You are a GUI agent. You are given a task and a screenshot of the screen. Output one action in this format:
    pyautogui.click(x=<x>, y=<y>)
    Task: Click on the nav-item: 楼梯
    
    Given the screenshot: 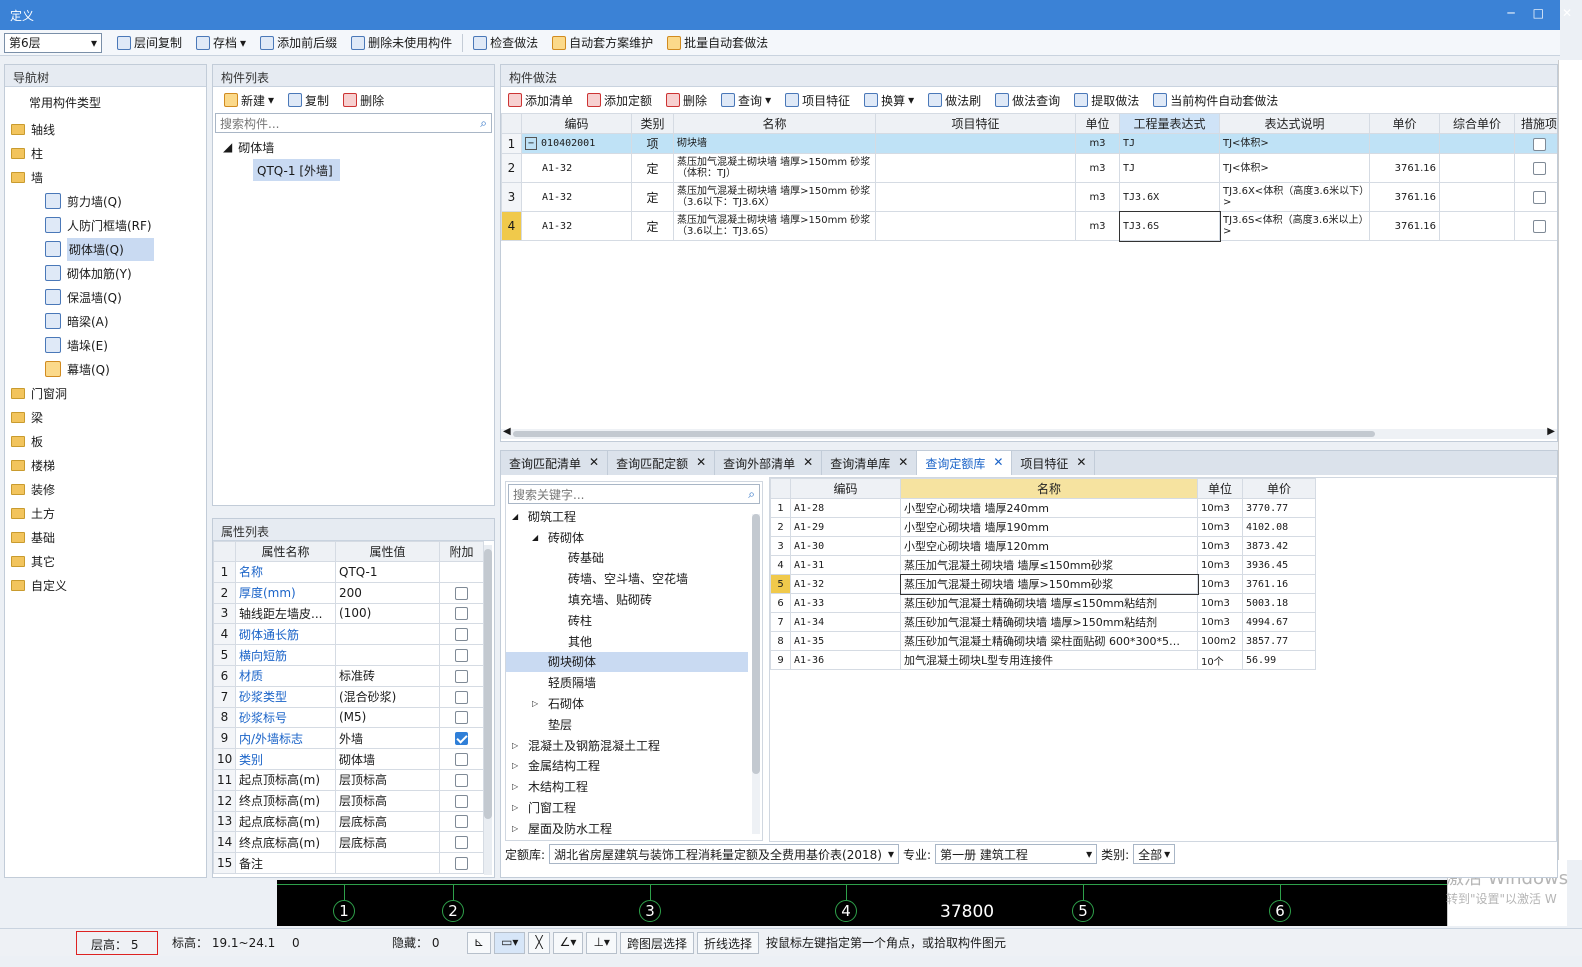 What is the action you would take?
    pyautogui.click(x=105, y=465)
    